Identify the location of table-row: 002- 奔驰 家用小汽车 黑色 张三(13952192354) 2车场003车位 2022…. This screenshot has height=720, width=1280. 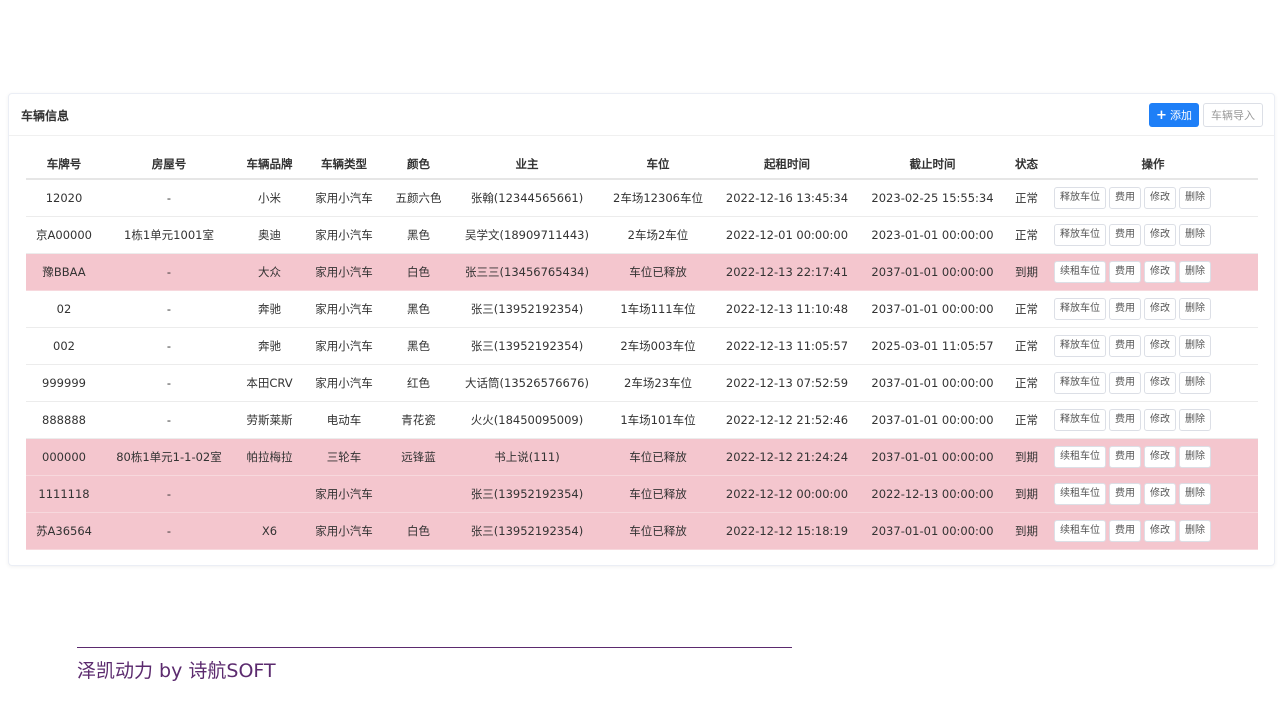
(642, 346).